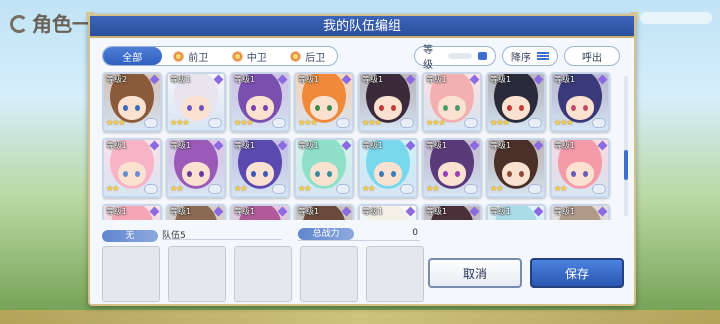 The image size is (720, 324). What do you see at coordinates (543, 56) in the screenshot?
I see `sort-descending-icon` at bounding box center [543, 56].